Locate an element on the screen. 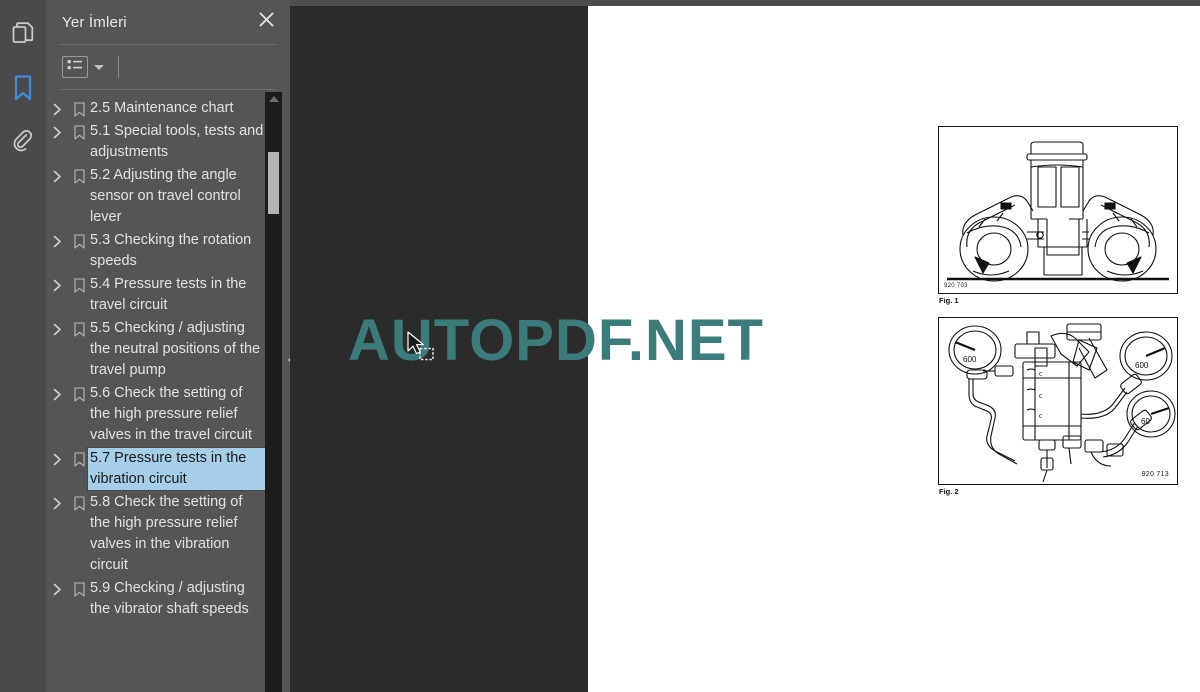 This screenshot has height=692, width=1200. list-options-icon is located at coordinates (75, 67).